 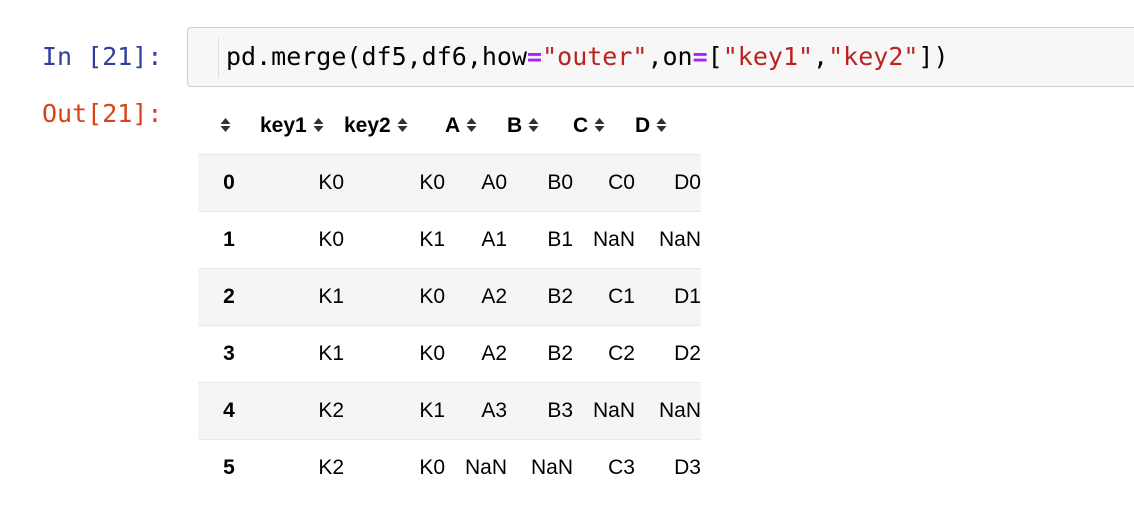 What do you see at coordinates (494, 182) in the screenshot?
I see `table-cell-a: A0` at bounding box center [494, 182].